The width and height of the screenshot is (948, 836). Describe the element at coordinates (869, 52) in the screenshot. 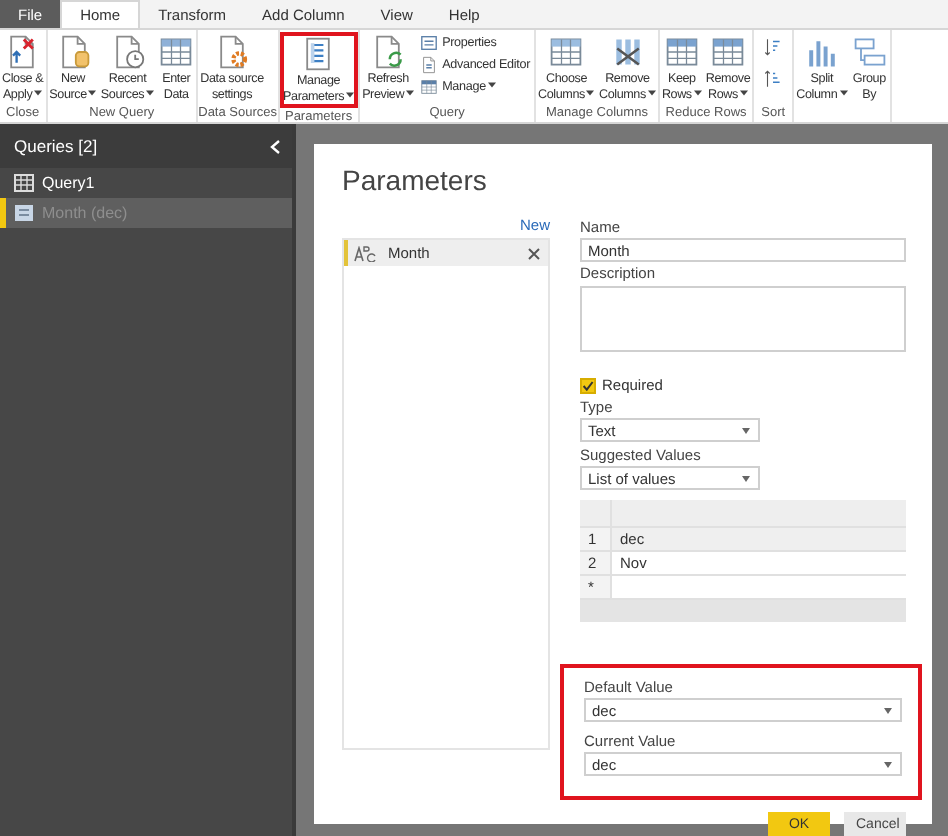

I see `group-by-icon` at that location.